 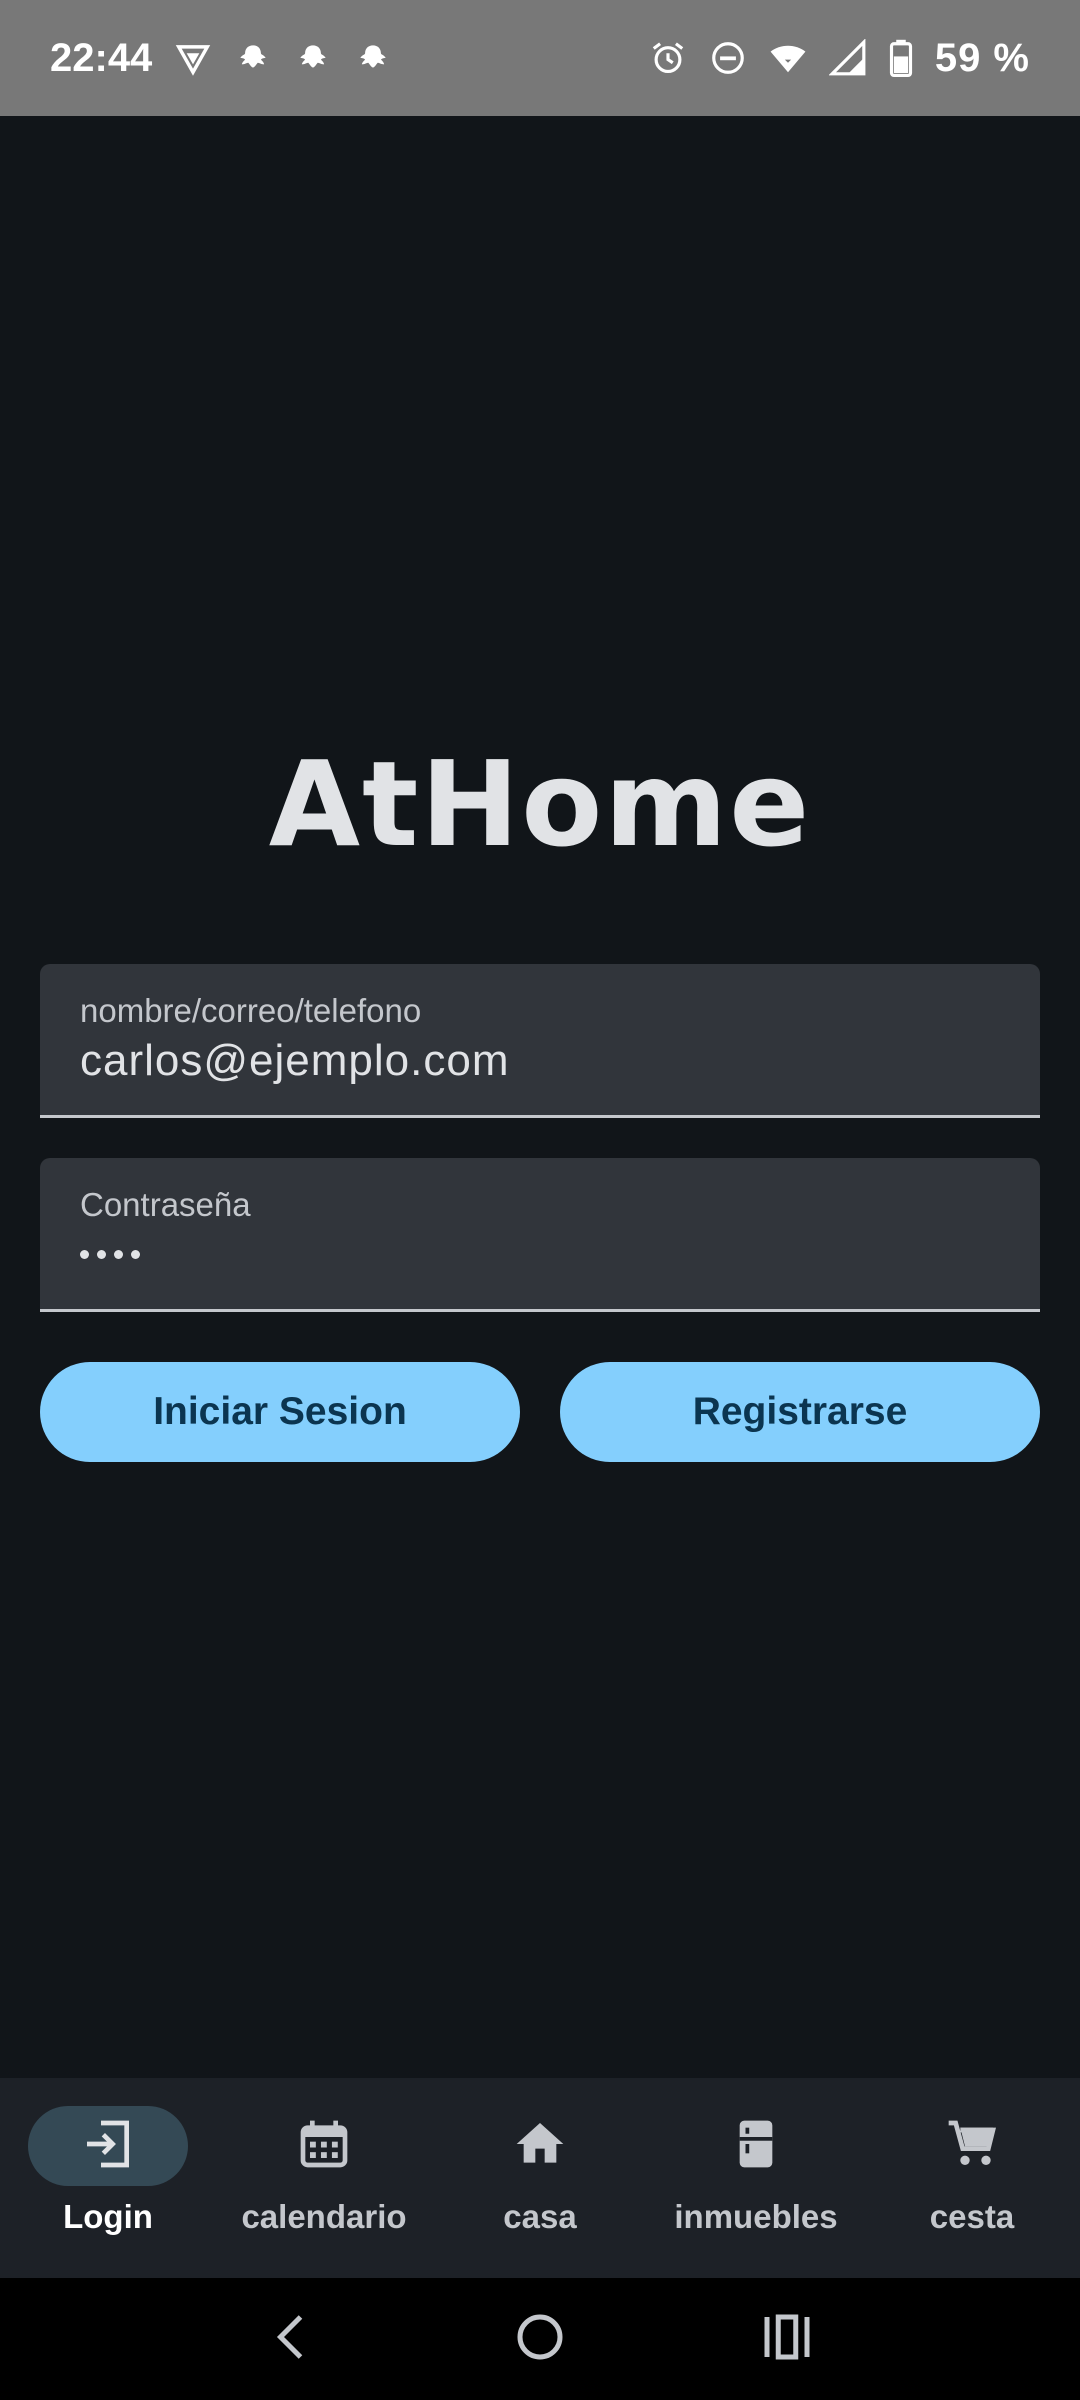 I want to click on status-bar: 22:44 59 %, so click(x=540, y=58).